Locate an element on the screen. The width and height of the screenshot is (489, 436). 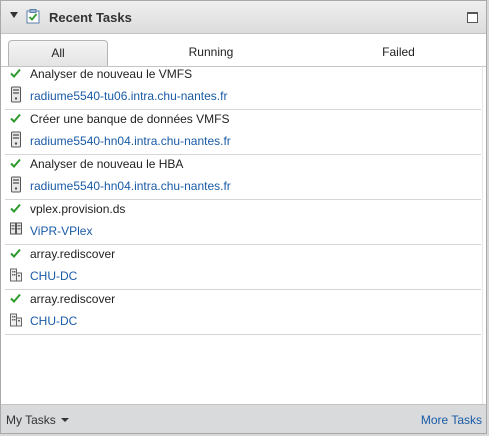
collapse-arrow-icon is located at coordinates (14, 15).